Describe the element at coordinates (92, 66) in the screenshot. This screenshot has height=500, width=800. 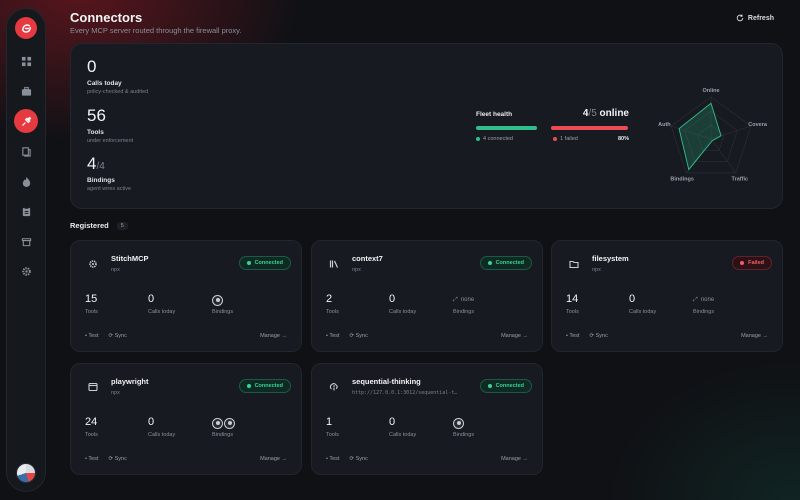
I see `stat-calls-value: 0` at that location.